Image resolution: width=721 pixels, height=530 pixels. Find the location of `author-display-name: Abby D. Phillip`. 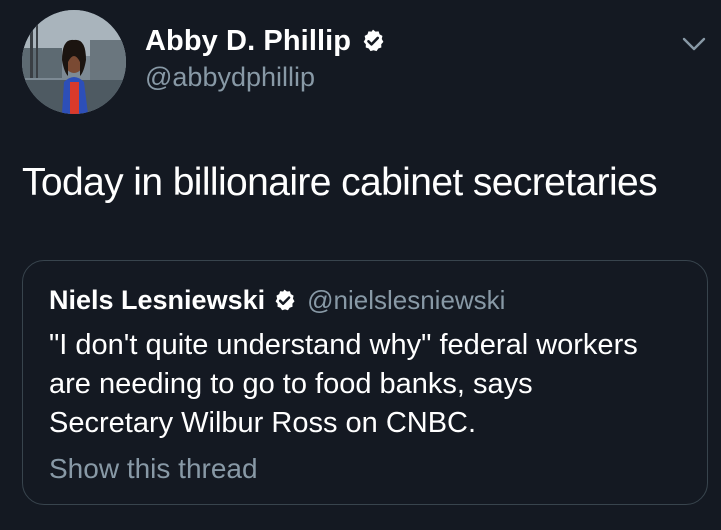

author-display-name: Abby D. Phillip is located at coordinates (248, 41).